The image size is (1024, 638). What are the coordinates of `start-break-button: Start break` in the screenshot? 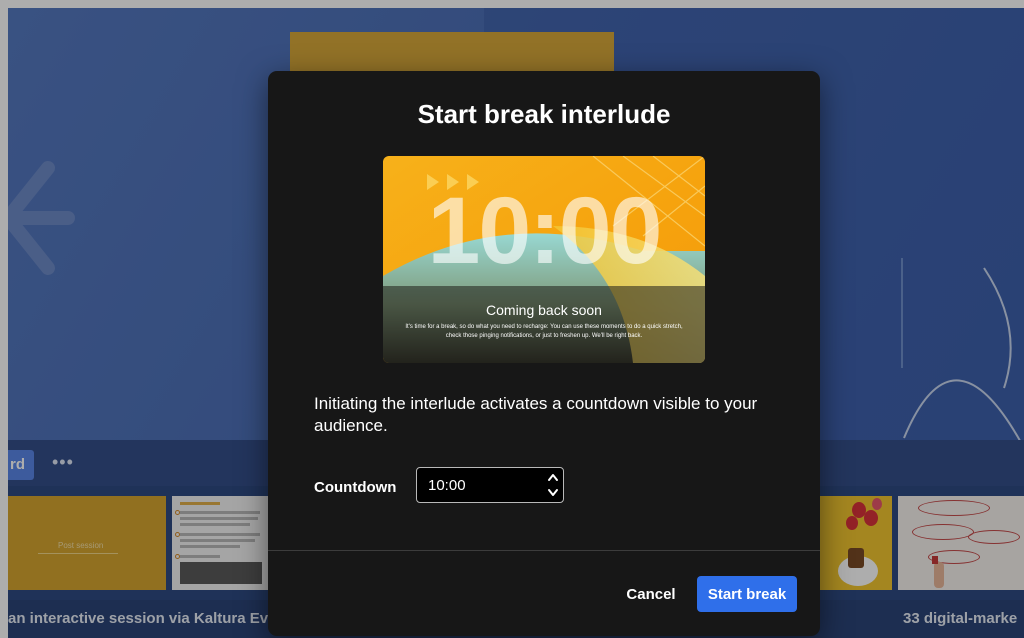 It's located at (747, 594).